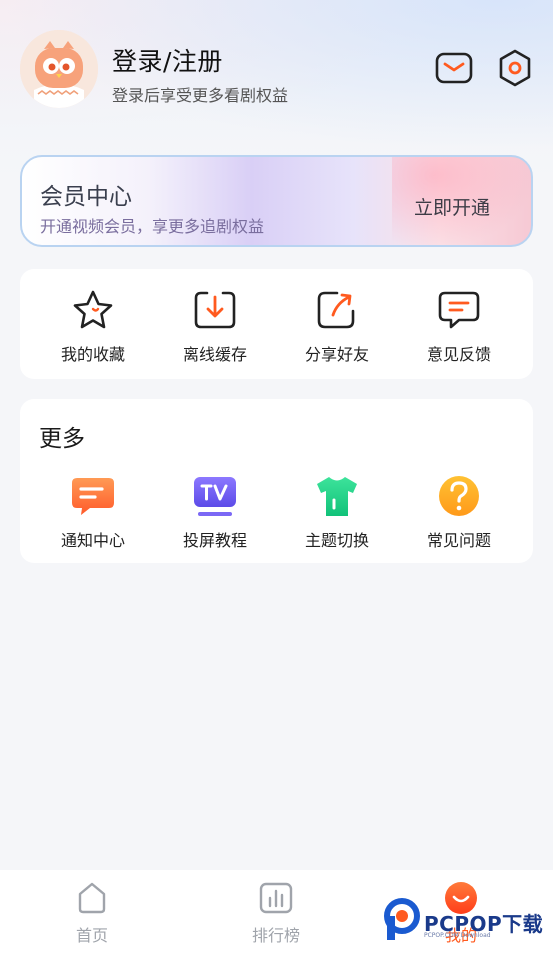 The width and height of the screenshot is (553, 953). I want to click on login-register-link: 登录/注册, so click(167, 60).